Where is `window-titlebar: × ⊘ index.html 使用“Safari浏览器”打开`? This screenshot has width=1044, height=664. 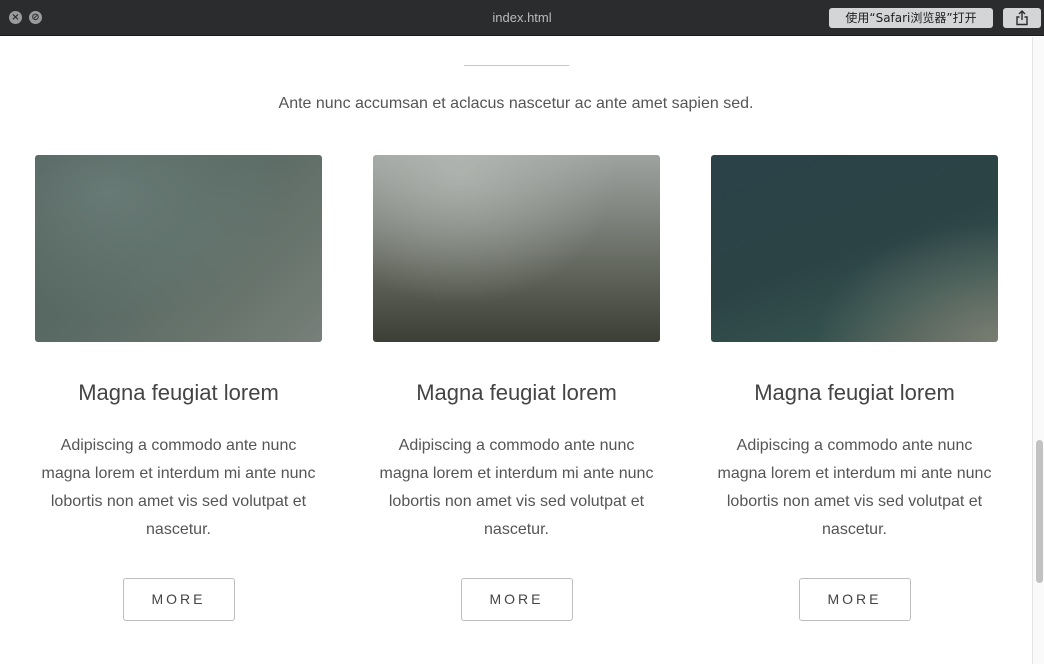 window-titlebar: × ⊘ index.html 使用“Safari浏览器”打开 is located at coordinates (522, 18).